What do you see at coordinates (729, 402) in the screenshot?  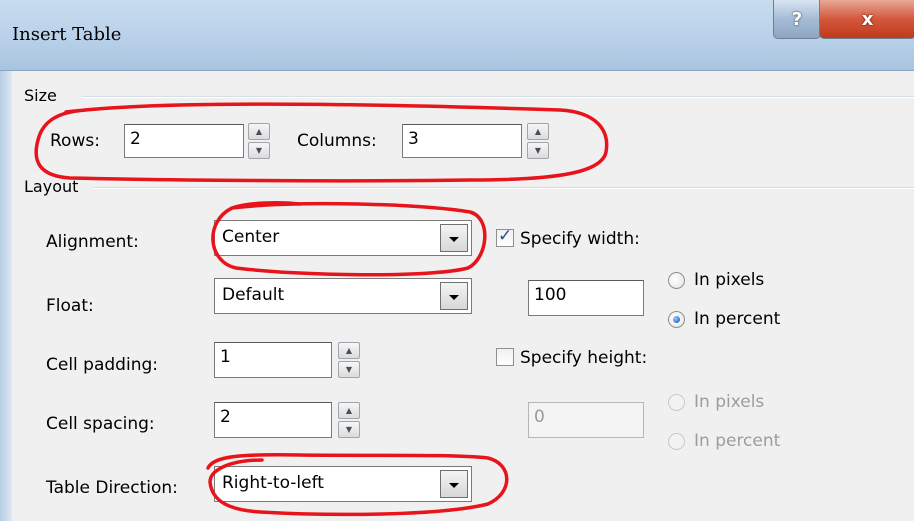 I see `height-in-pixels-label: In pixels` at bounding box center [729, 402].